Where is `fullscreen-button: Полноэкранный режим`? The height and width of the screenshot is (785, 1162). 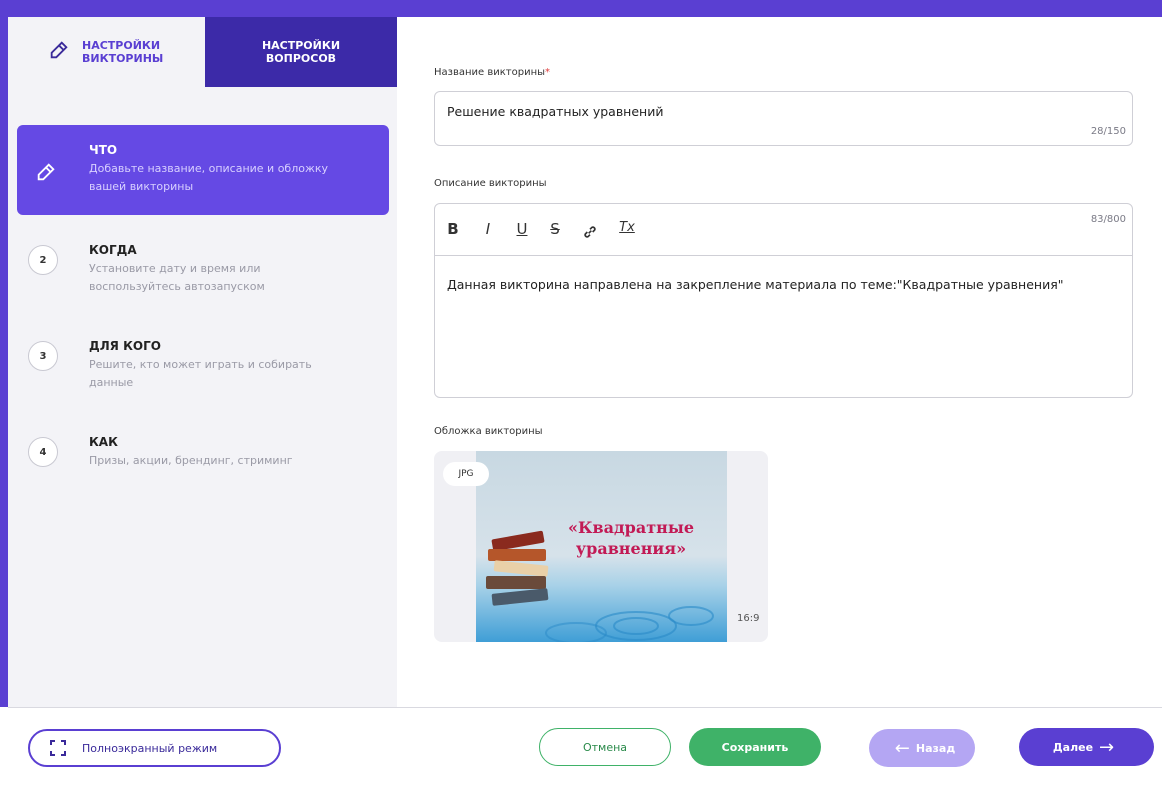
fullscreen-button: Полноэкранный режим is located at coordinates (154, 748).